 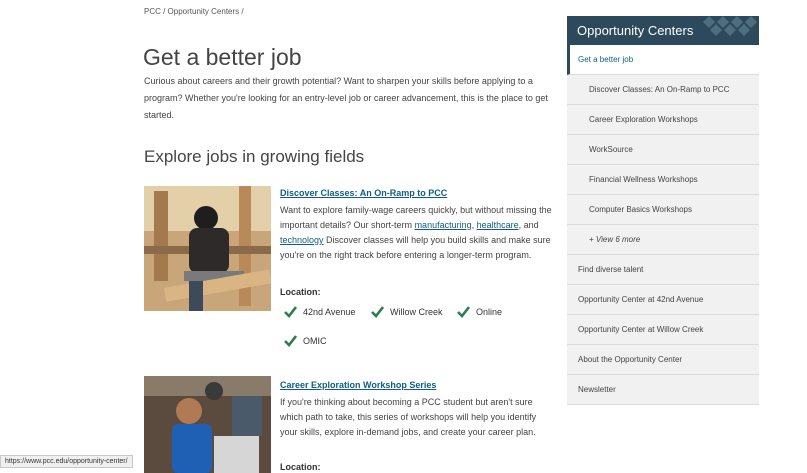 I want to click on card-title-discover-classes: Discover Classes: An On-Ramp to PCC, so click(x=363, y=193).